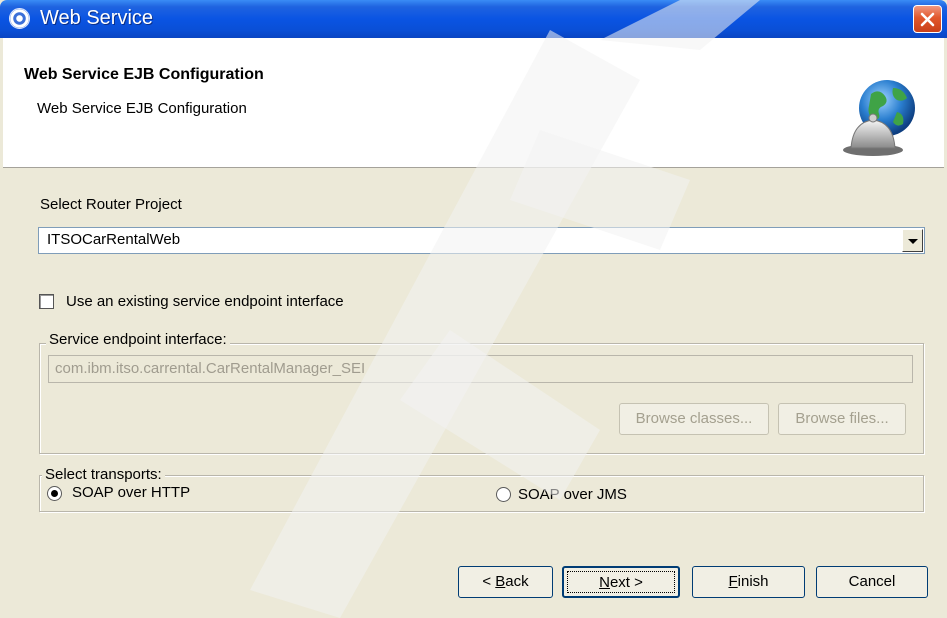  I want to click on back-button: < Back, so click(505, 582).